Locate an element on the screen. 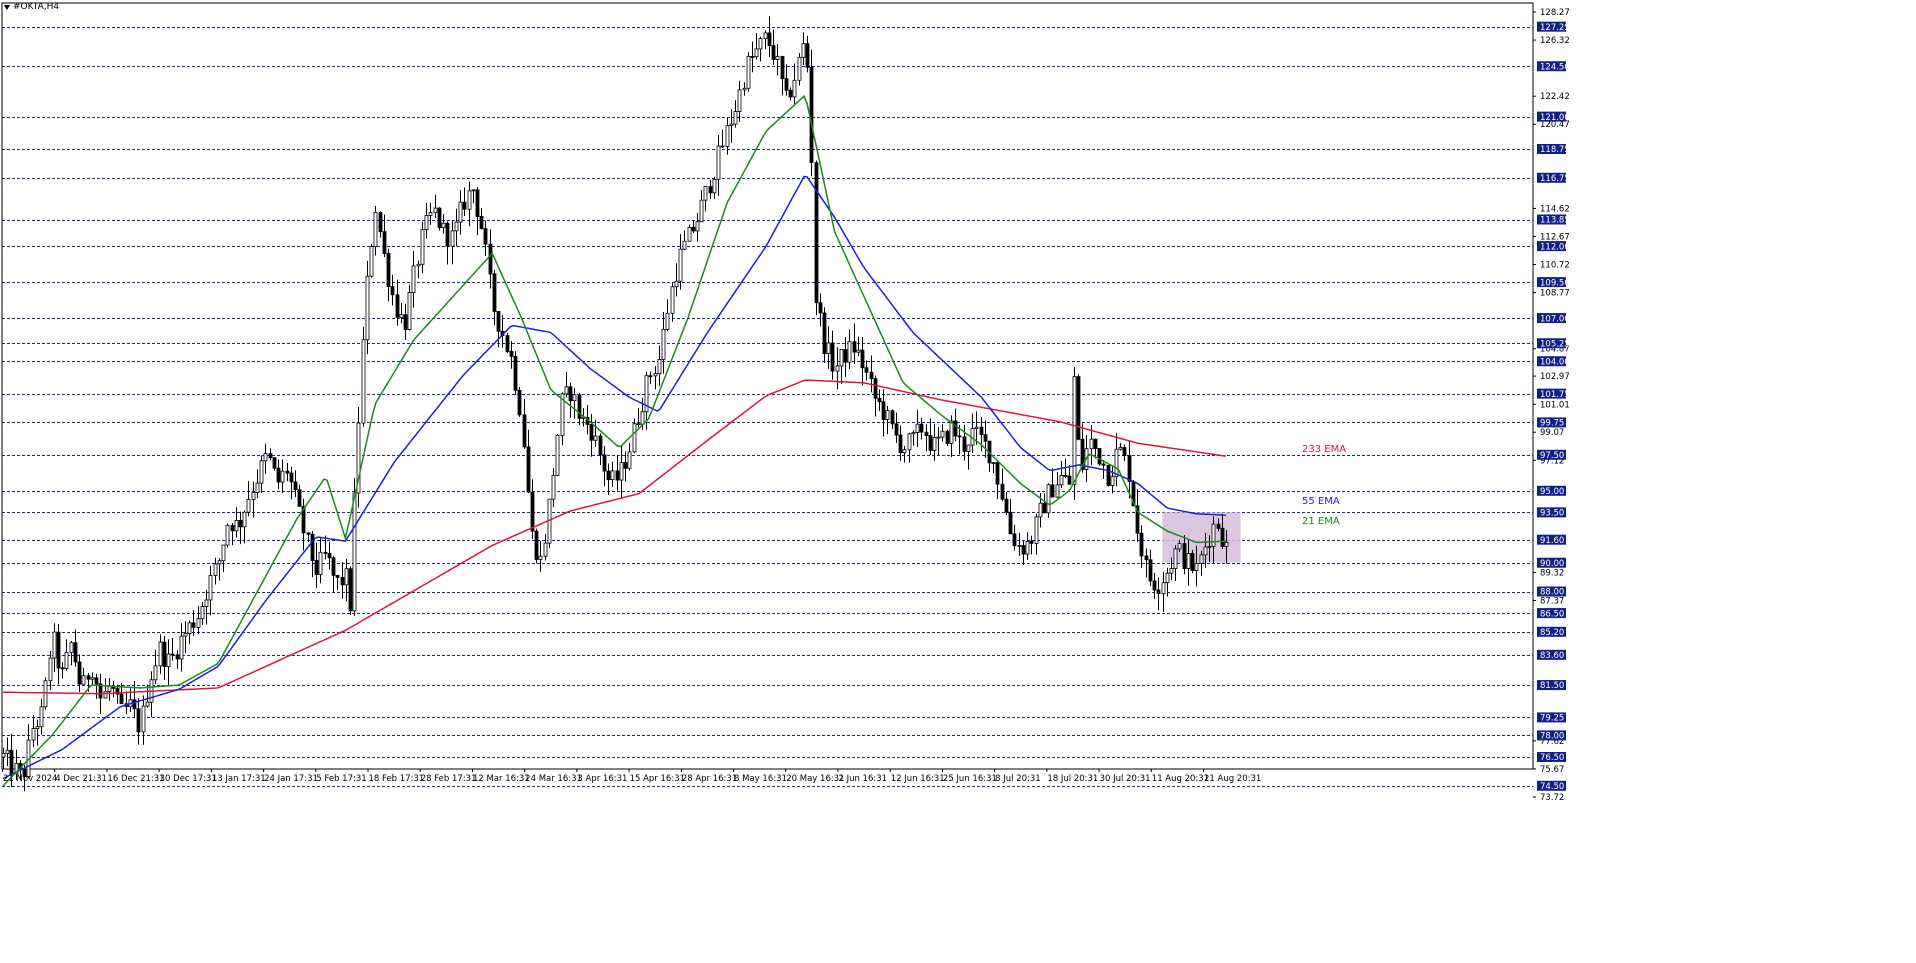  time-tick-label: 15 Apr 16:31 is located at coordinates (657, 779).